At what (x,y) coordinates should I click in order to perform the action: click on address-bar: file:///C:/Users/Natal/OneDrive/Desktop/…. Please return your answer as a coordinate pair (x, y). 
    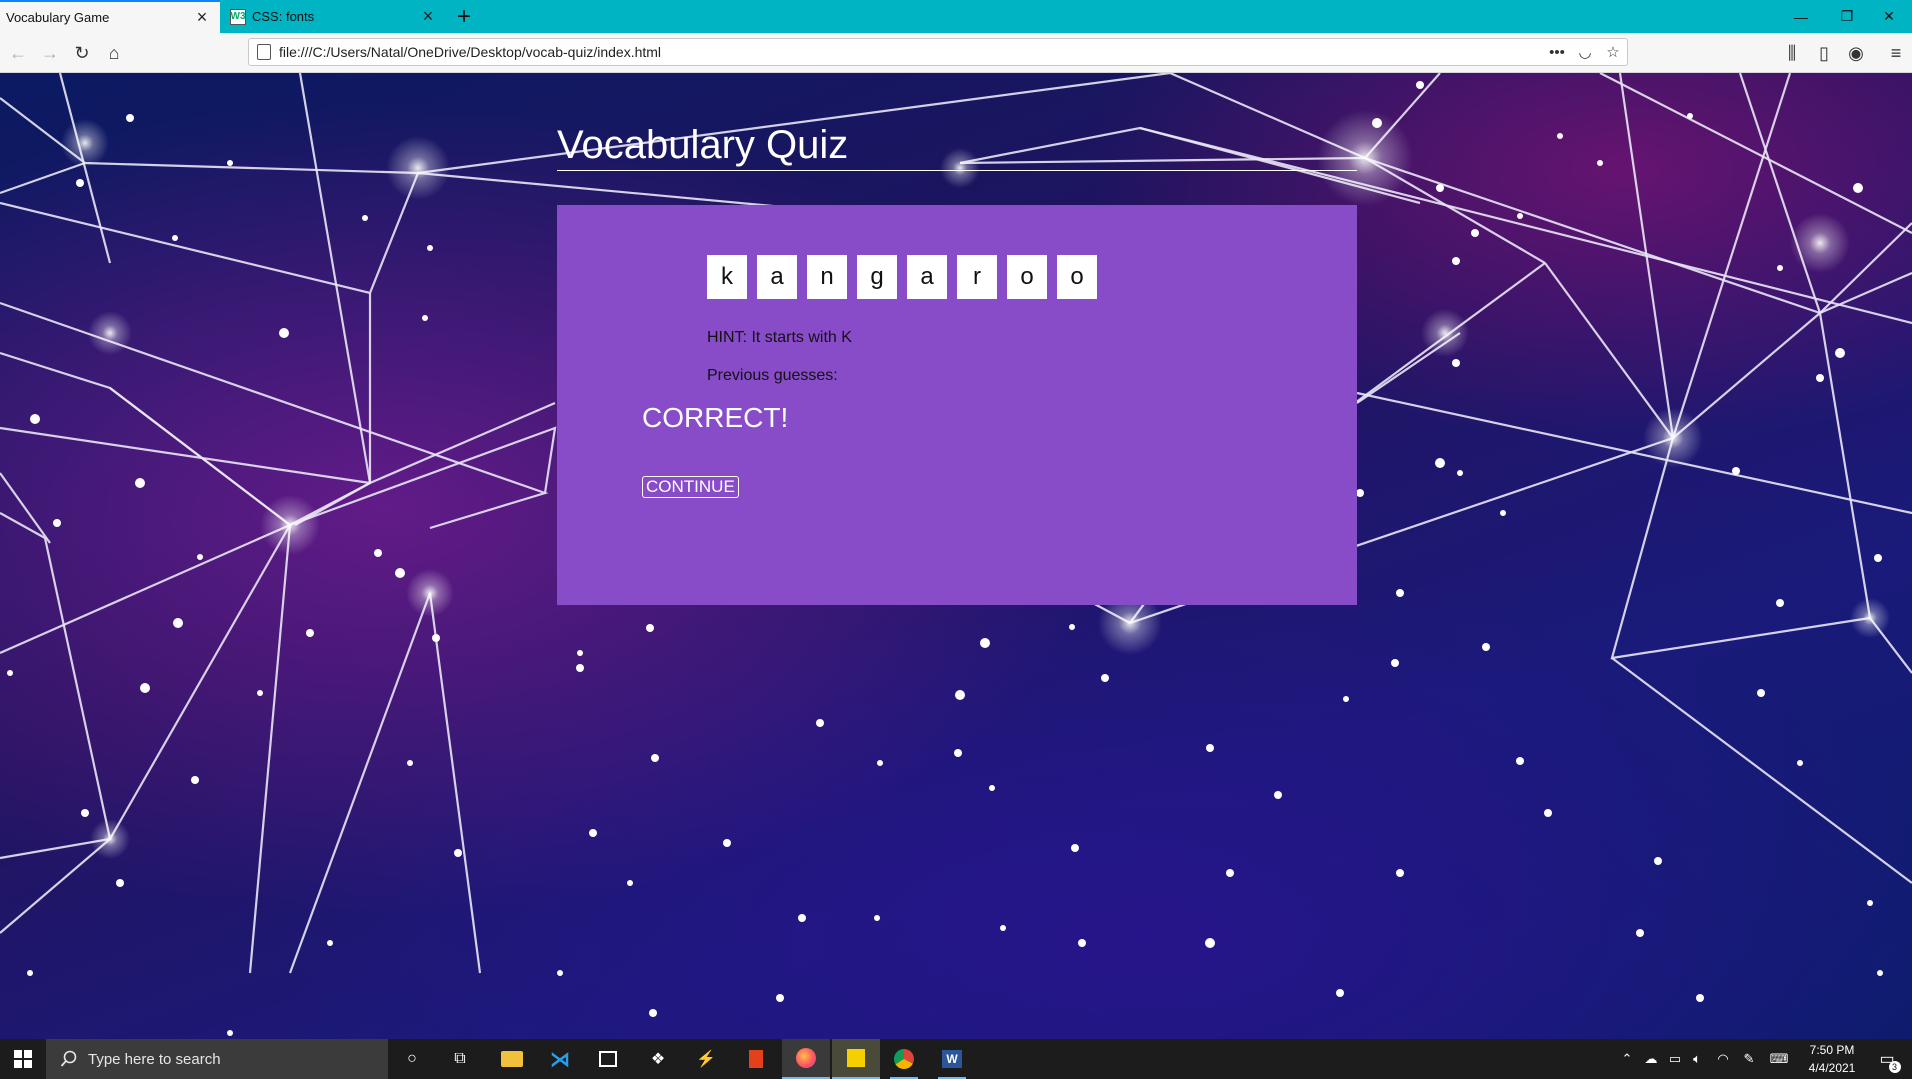
    Looking at the image, I should click on (938, 52).